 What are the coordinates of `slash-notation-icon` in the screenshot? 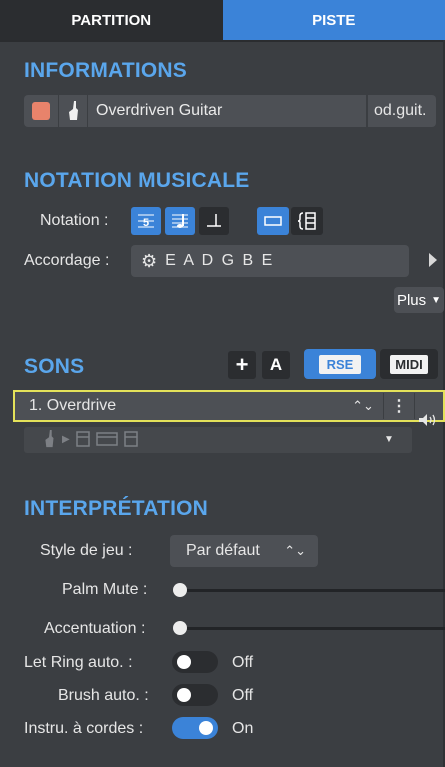 It's located at (180, 221).